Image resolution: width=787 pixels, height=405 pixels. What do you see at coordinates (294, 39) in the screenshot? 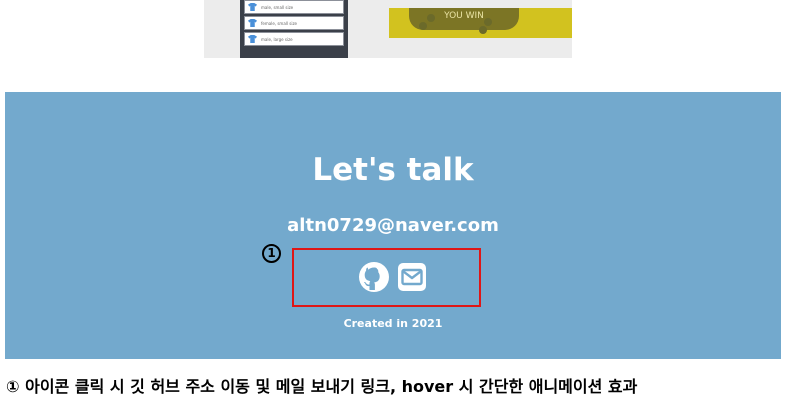
I see `list-item: male, large size` at bounding box center [294, 39].